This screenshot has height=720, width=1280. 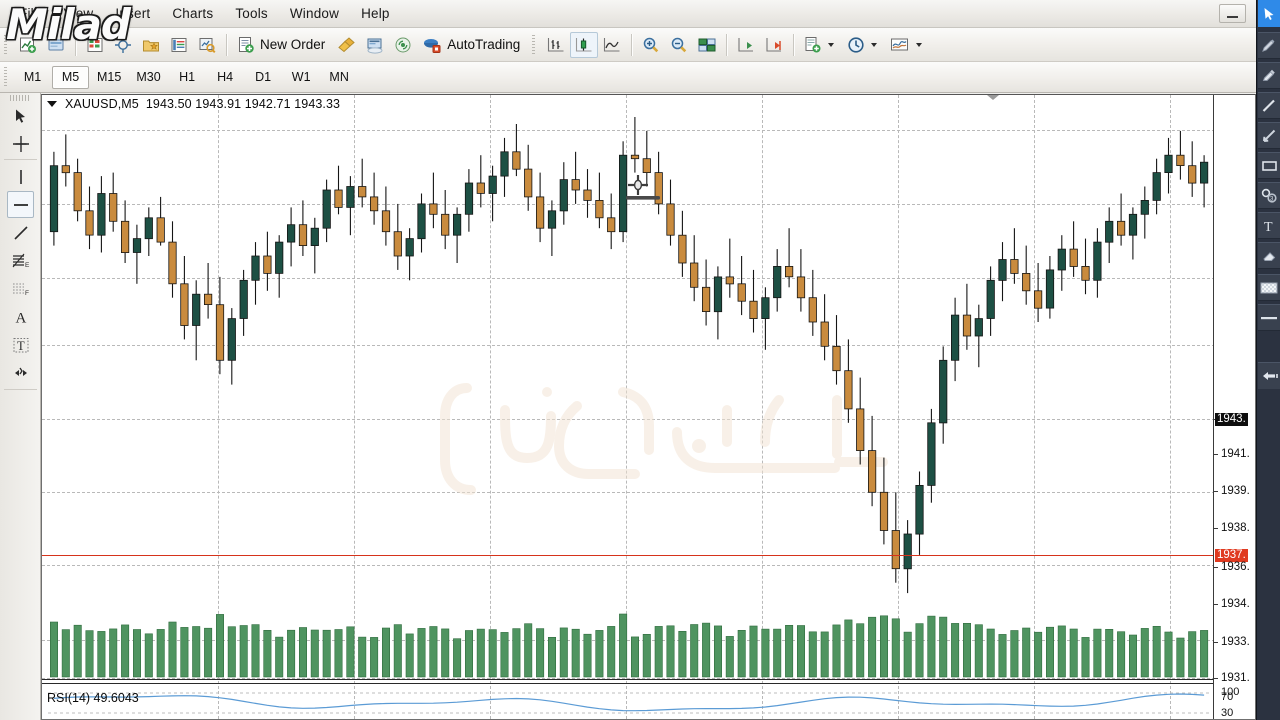 I want to click on text-label-tool: T, so click(x=20, y=344).